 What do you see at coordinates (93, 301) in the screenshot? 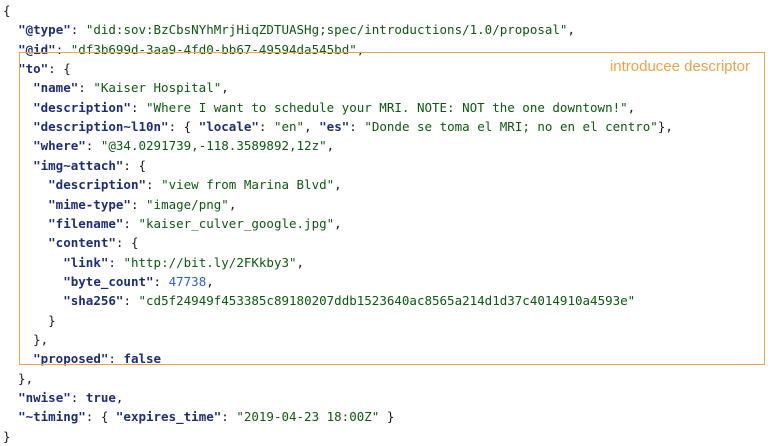
I see `json-key: "sha256"` at bounding box center [93, 301].